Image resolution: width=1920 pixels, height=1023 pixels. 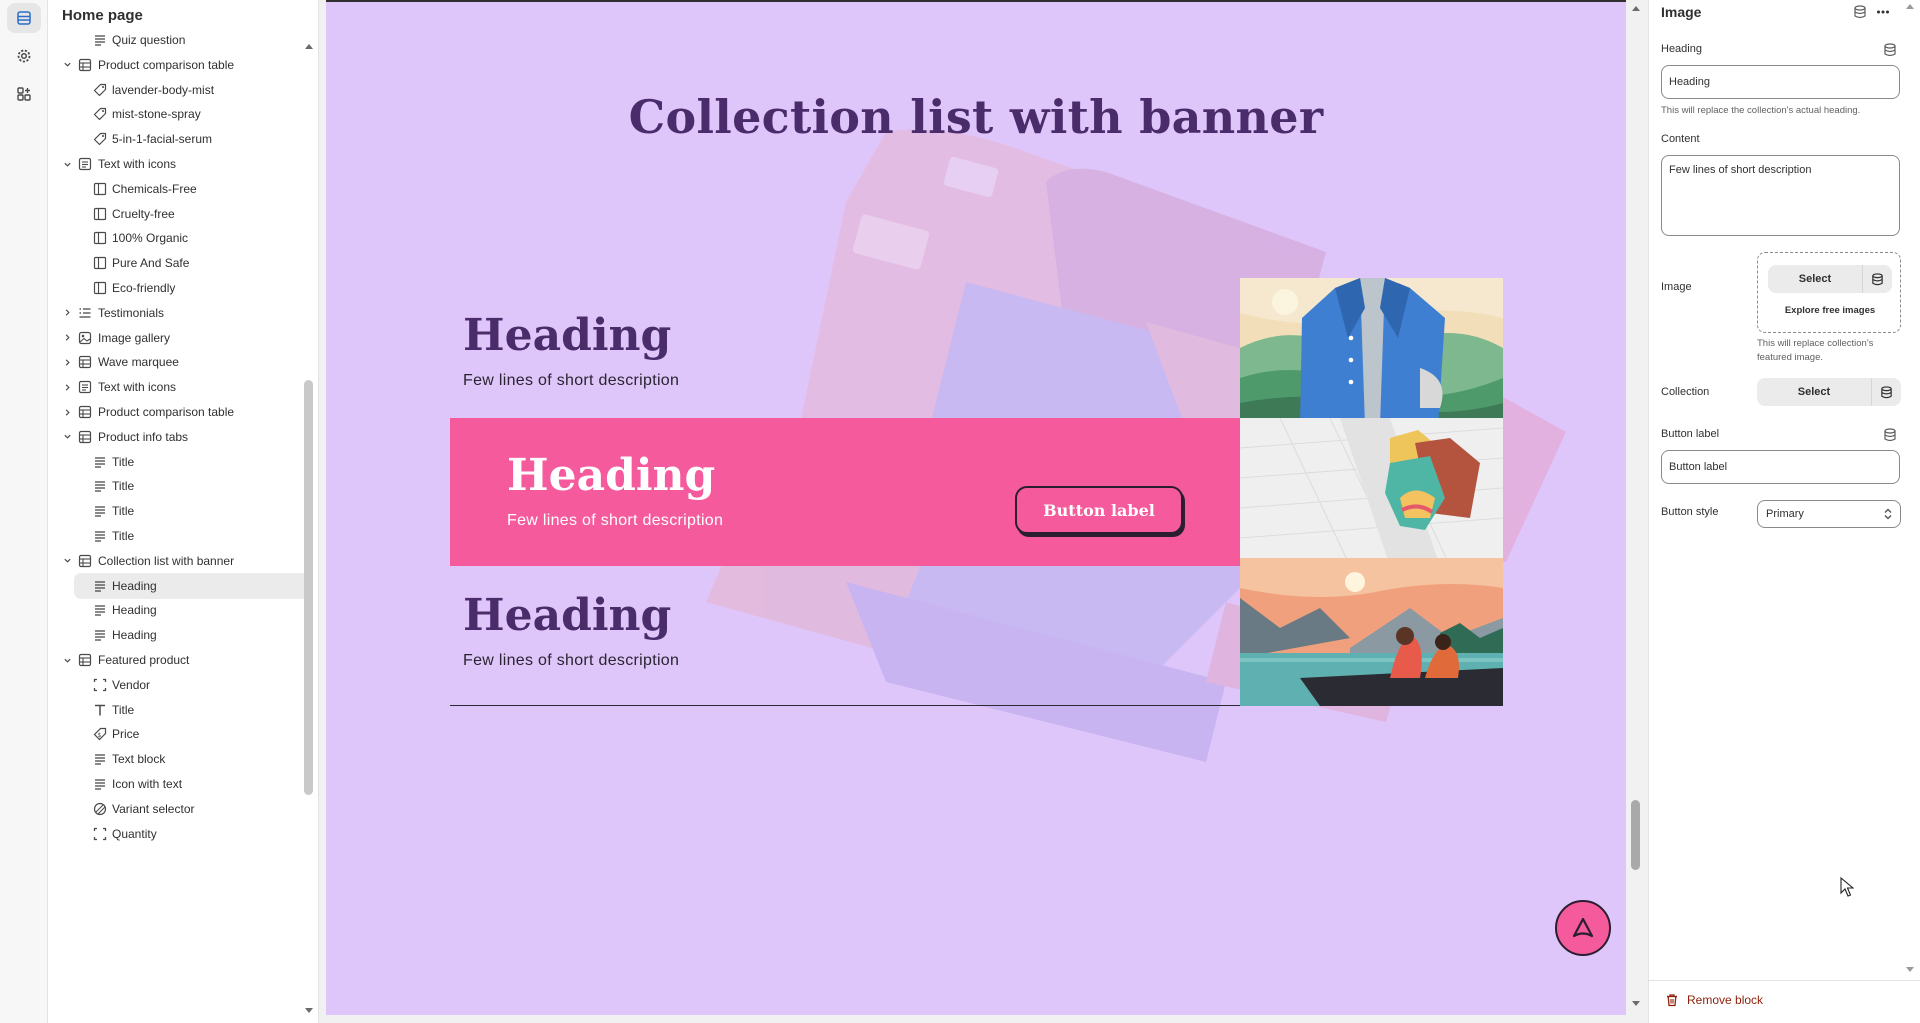 What do you see at coordinates (567, 615) in the screenshot?
I see `collection-heading: Heading` at bounding box center [567, 615].